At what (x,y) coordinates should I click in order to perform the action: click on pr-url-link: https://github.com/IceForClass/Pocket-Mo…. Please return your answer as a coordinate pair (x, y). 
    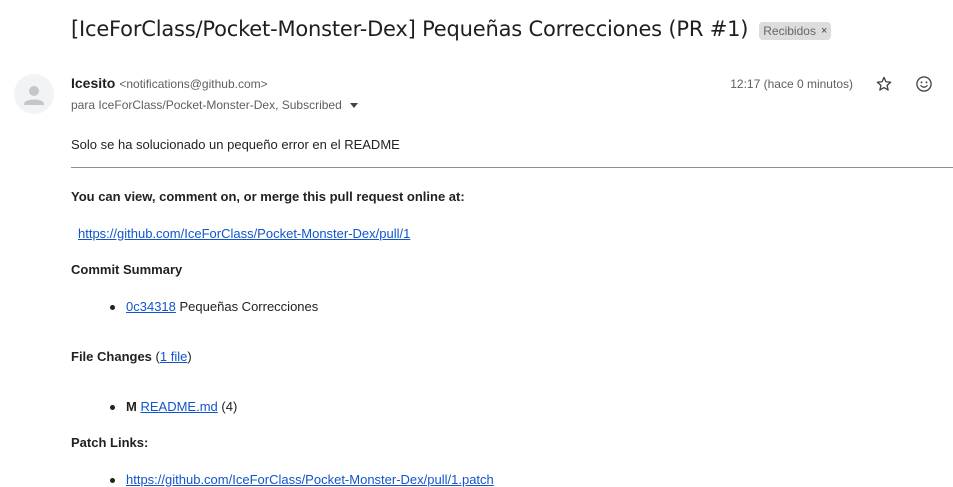
    Looking at the image, I should click on (244, 233).